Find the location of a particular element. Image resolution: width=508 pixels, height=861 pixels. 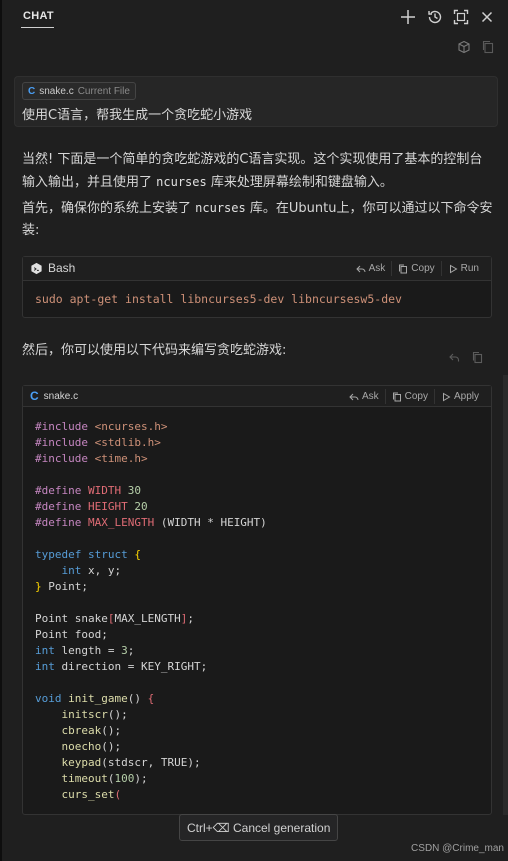

then-paragraph: 然后，你可以使用以下代码来编写贪吃蛇游戏: is located at coordinates (154, 350).